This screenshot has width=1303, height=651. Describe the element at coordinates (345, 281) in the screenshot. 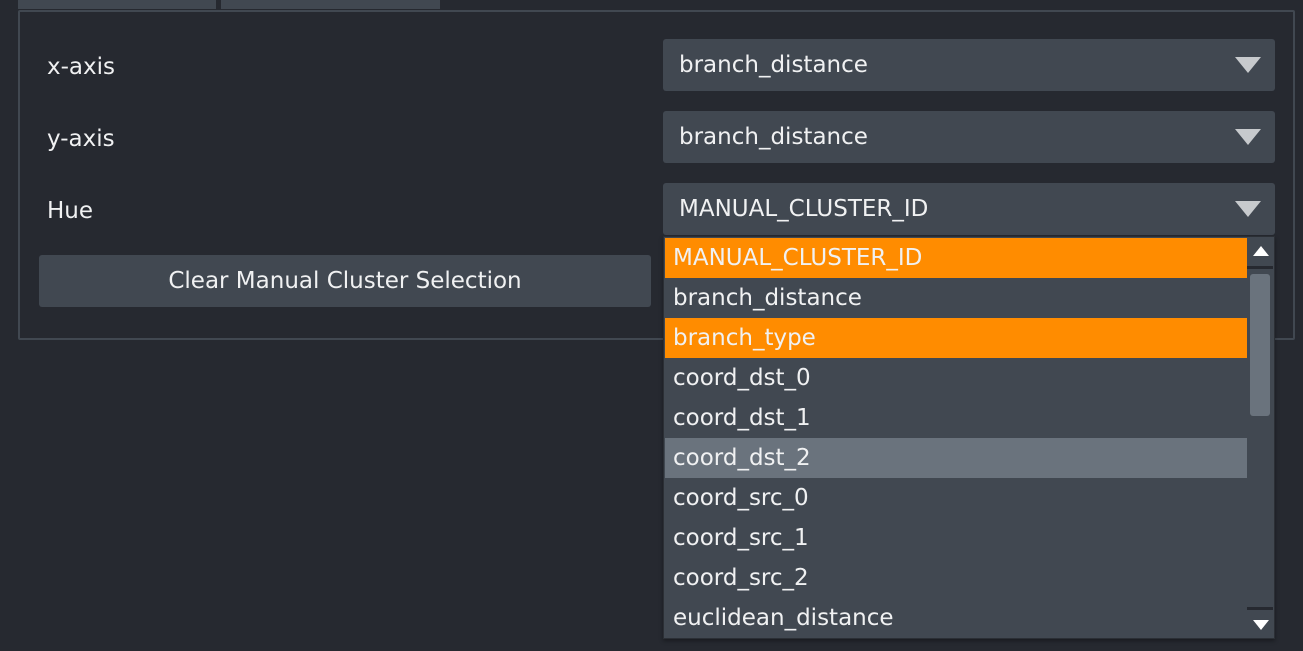

I see `clear-manual-cluster-selection-button: Clear Manual Cluster Selection` at that location.